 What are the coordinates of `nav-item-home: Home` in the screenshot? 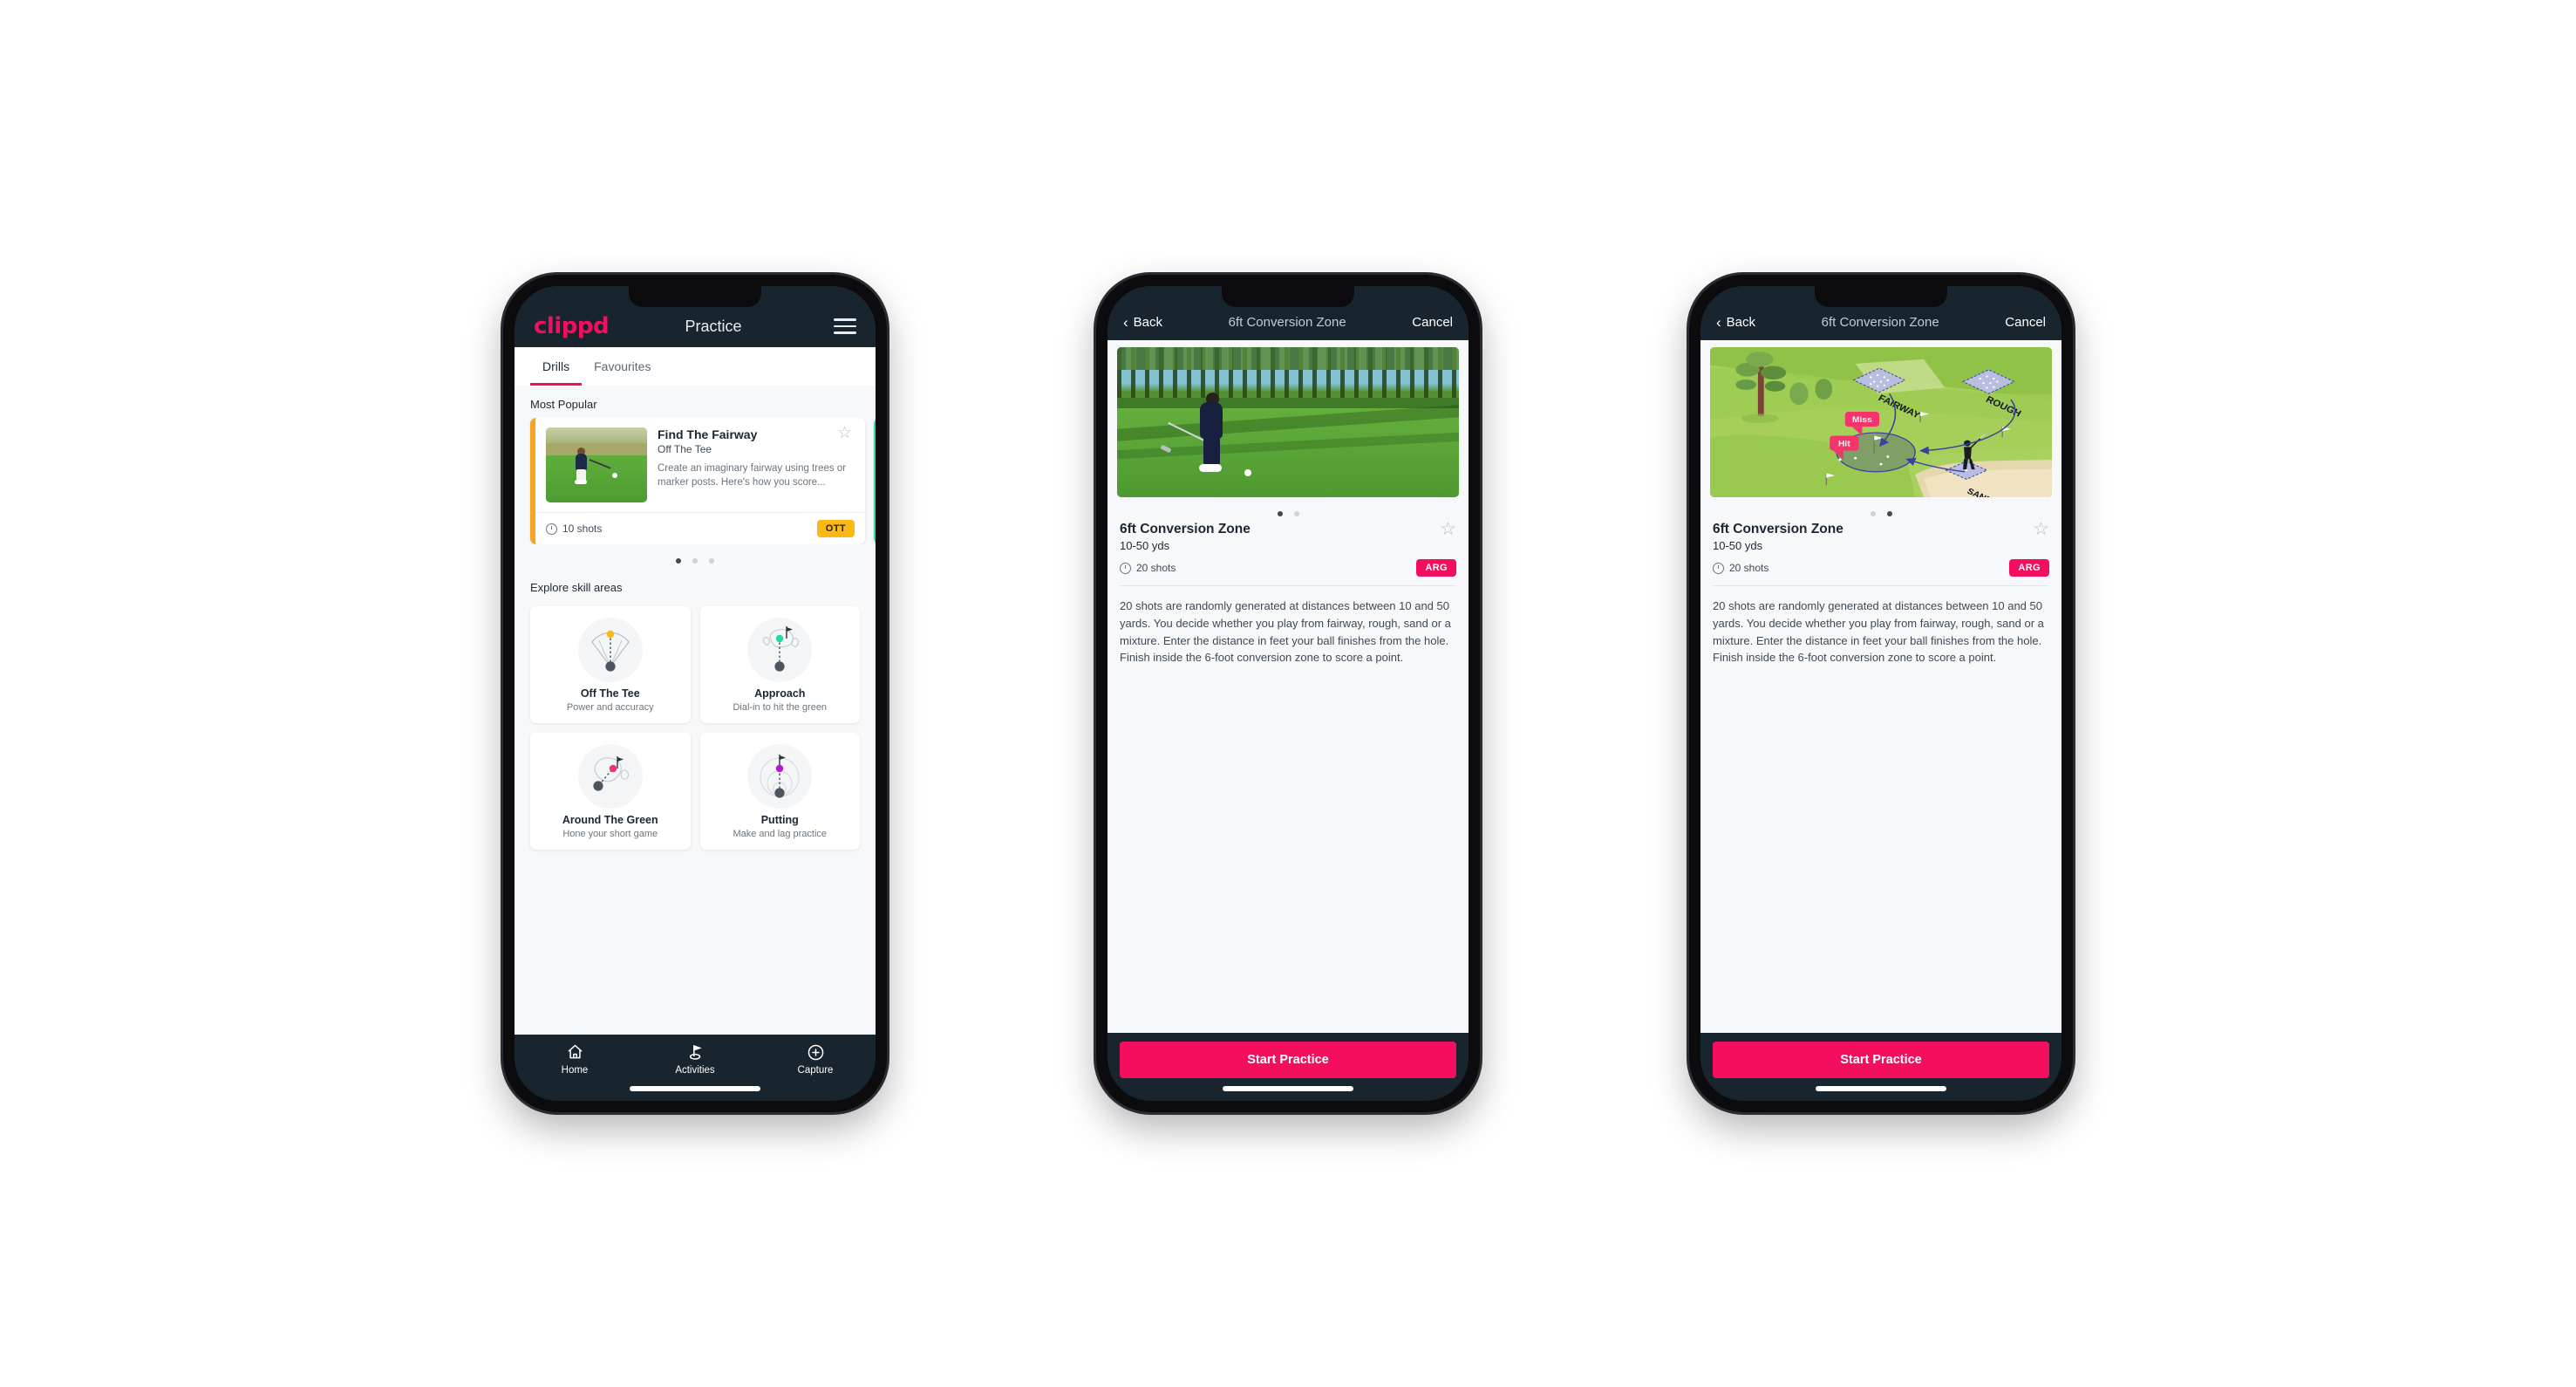 It's located at (574, 1059).